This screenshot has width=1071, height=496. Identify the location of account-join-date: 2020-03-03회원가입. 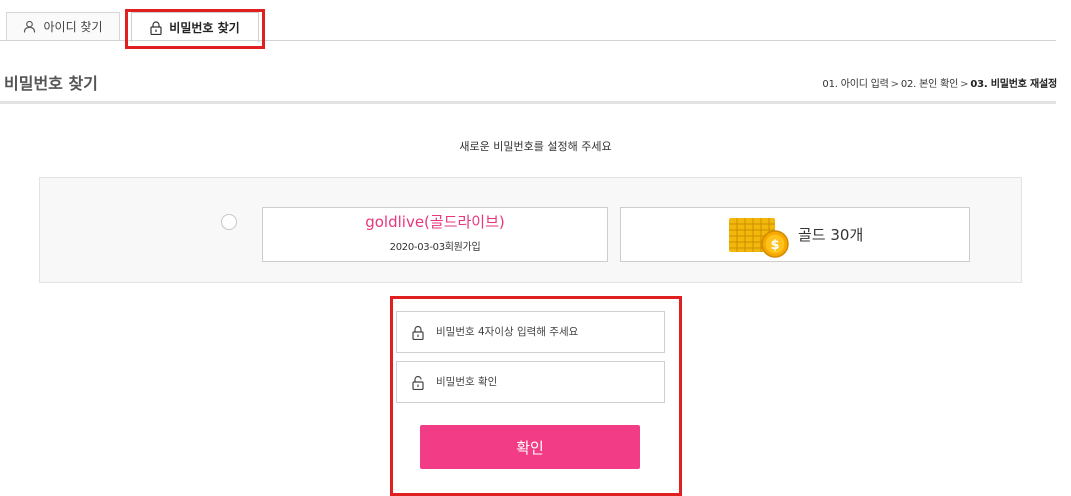
(435, 247).